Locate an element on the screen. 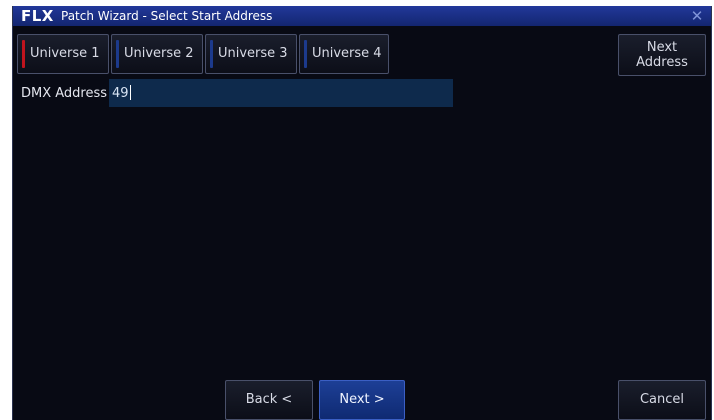 The width and height of the screenshot is (714, 420). universe-2-color-stripe is located at coordinates (117, 54).